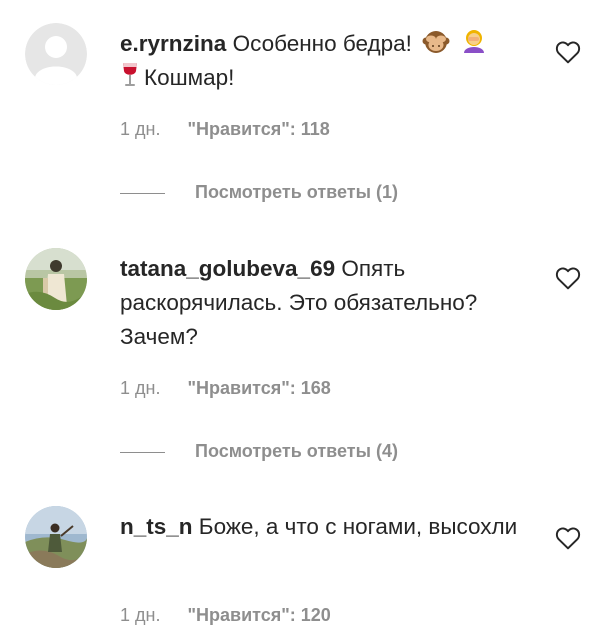 The width and height of the screenshot is (616, 641). I want to click on comment-meta: 1 дн. "Нравится": 168, so click(225, 388).